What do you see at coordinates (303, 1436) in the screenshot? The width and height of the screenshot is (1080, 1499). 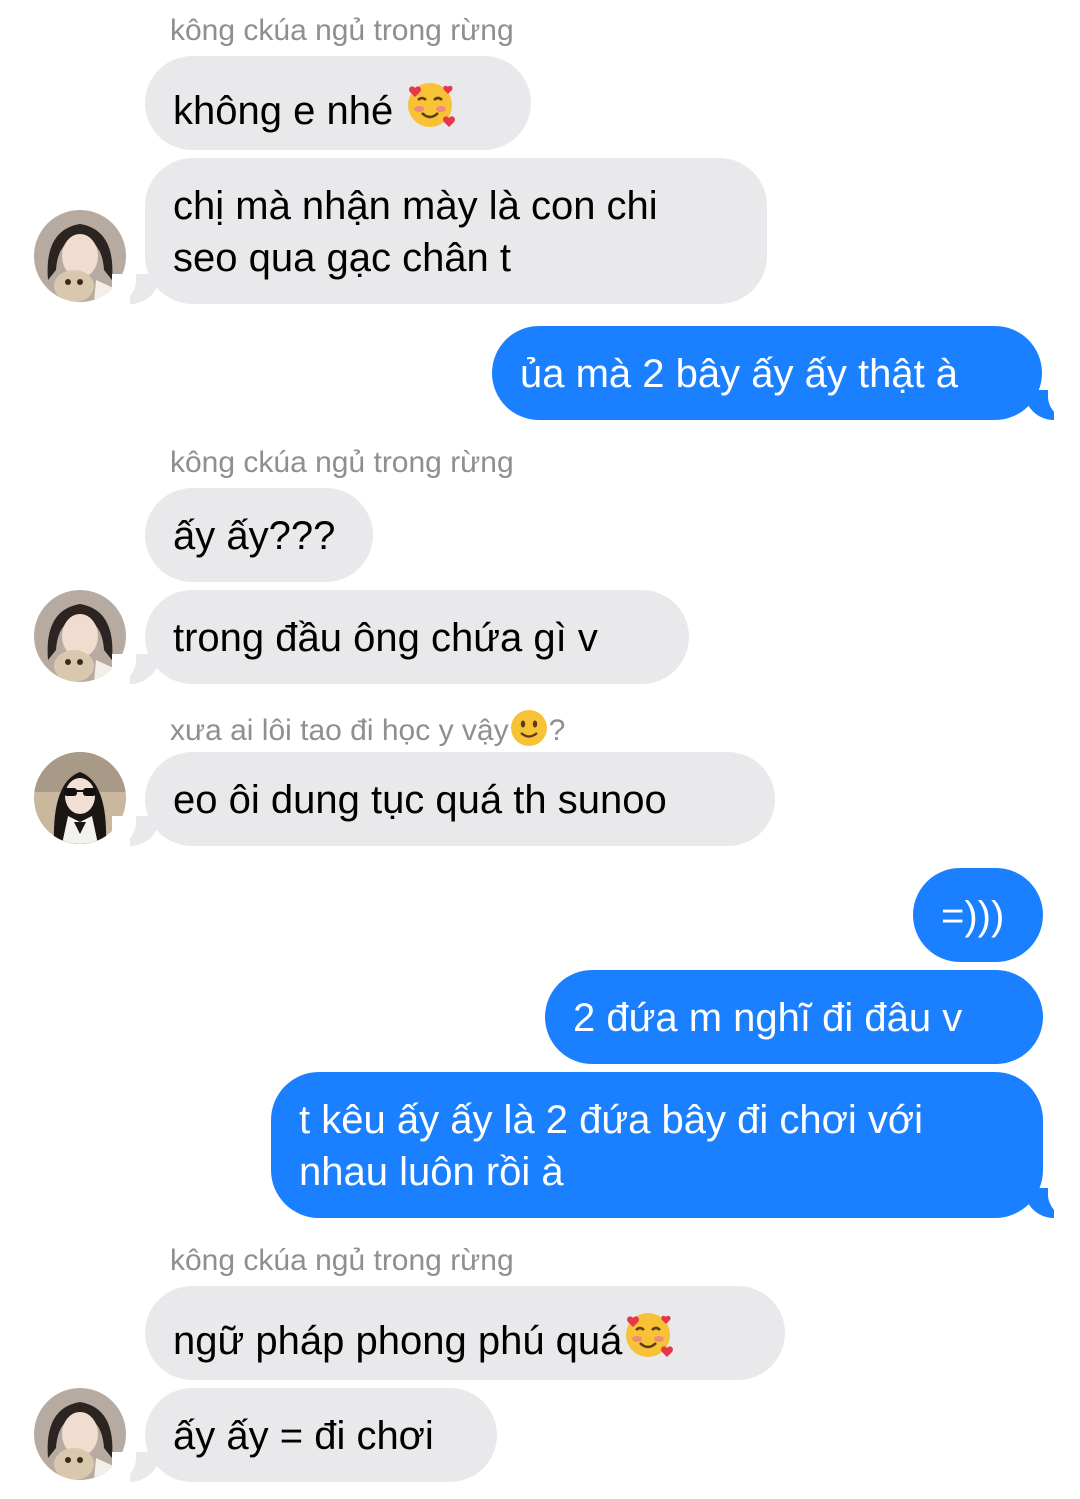 I see `message-text: ấy ấy = đi chơi` at bounding box center [303, 1436].